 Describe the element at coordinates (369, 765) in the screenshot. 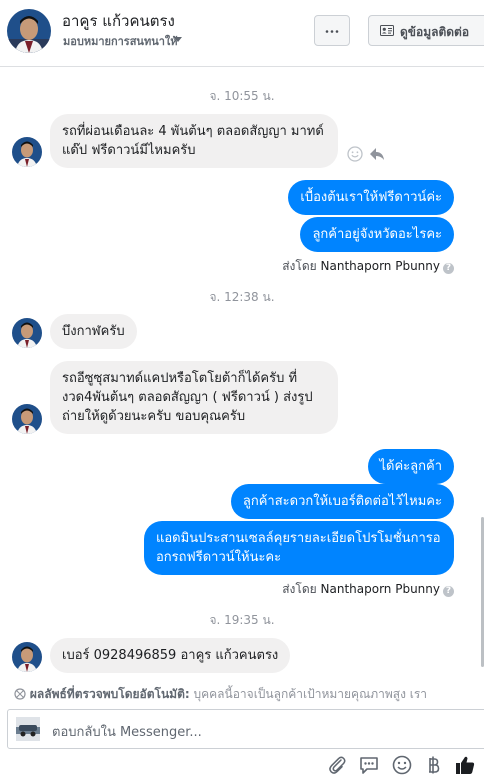

I see `saved-reply-icon` at that location.